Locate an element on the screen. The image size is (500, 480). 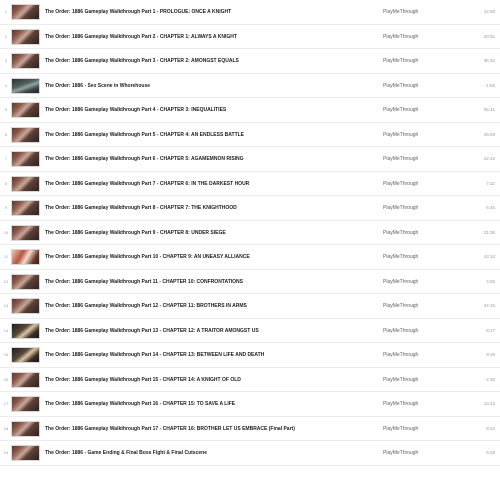
row-index: 7 is located at coordinates (6, 158).